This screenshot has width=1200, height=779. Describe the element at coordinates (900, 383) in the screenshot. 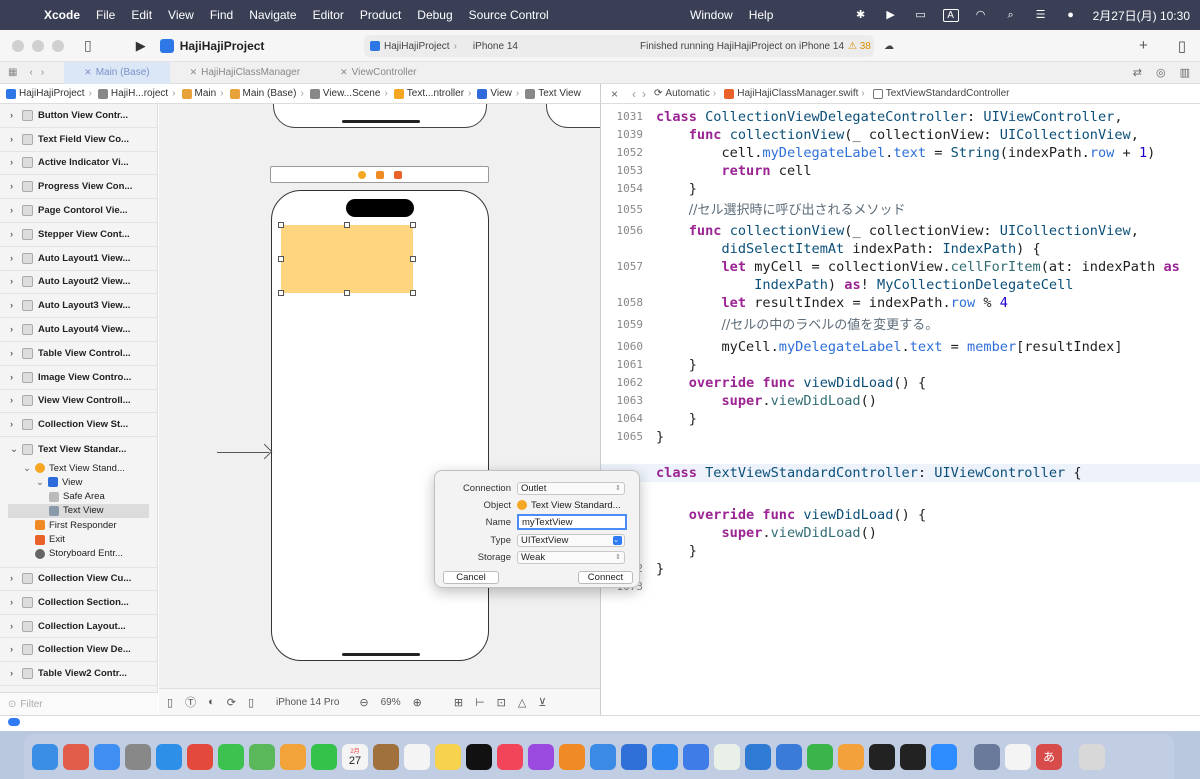

I see `code-line: 1062 override func viewDidLoad() {` at that location.